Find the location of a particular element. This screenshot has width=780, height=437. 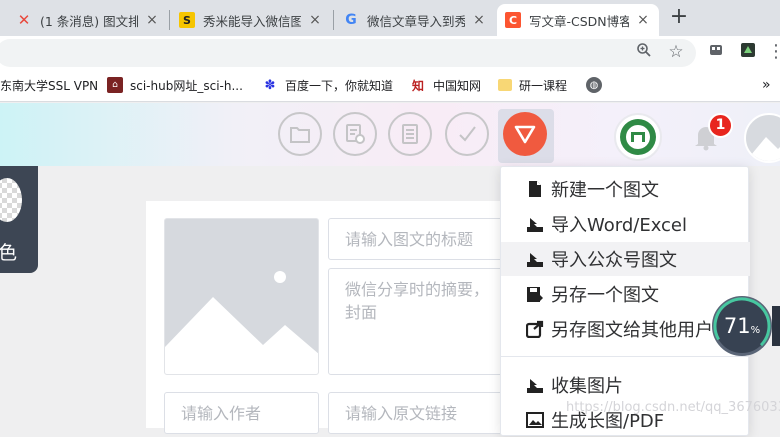

bookmark-label: 研一课程 is located at coordinates (543, 85).